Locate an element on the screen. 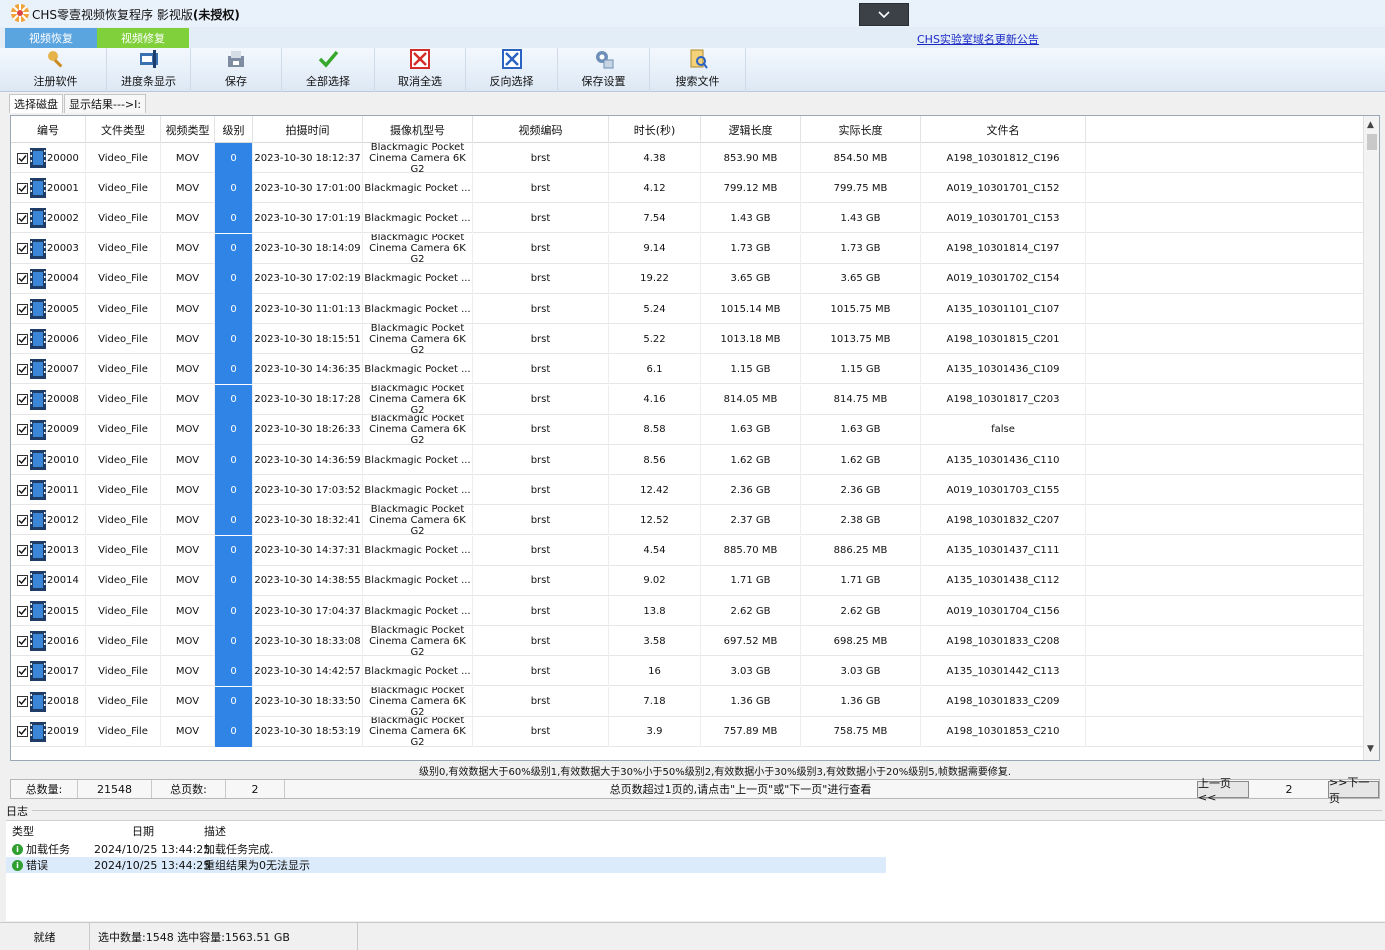 The width and height of the screenshot is (1385, 950). register-button: 注册软件 is located at coordinates (56, 70).